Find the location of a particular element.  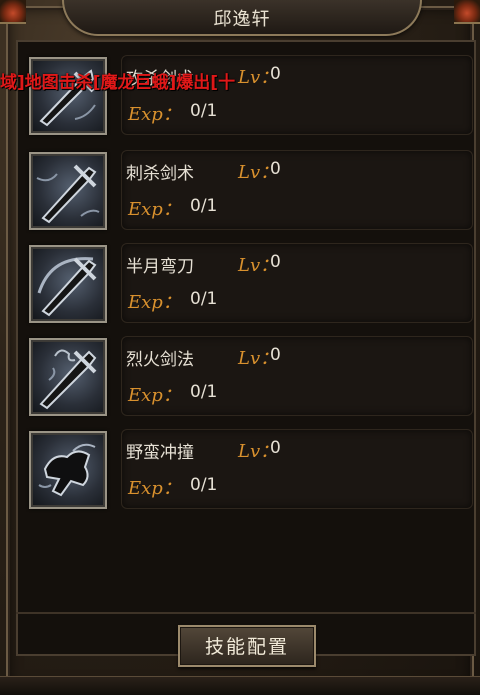

skill-info: 烈火剑法 Lv： 0 Exp： 0/1 is located at coordinates (297, 376).